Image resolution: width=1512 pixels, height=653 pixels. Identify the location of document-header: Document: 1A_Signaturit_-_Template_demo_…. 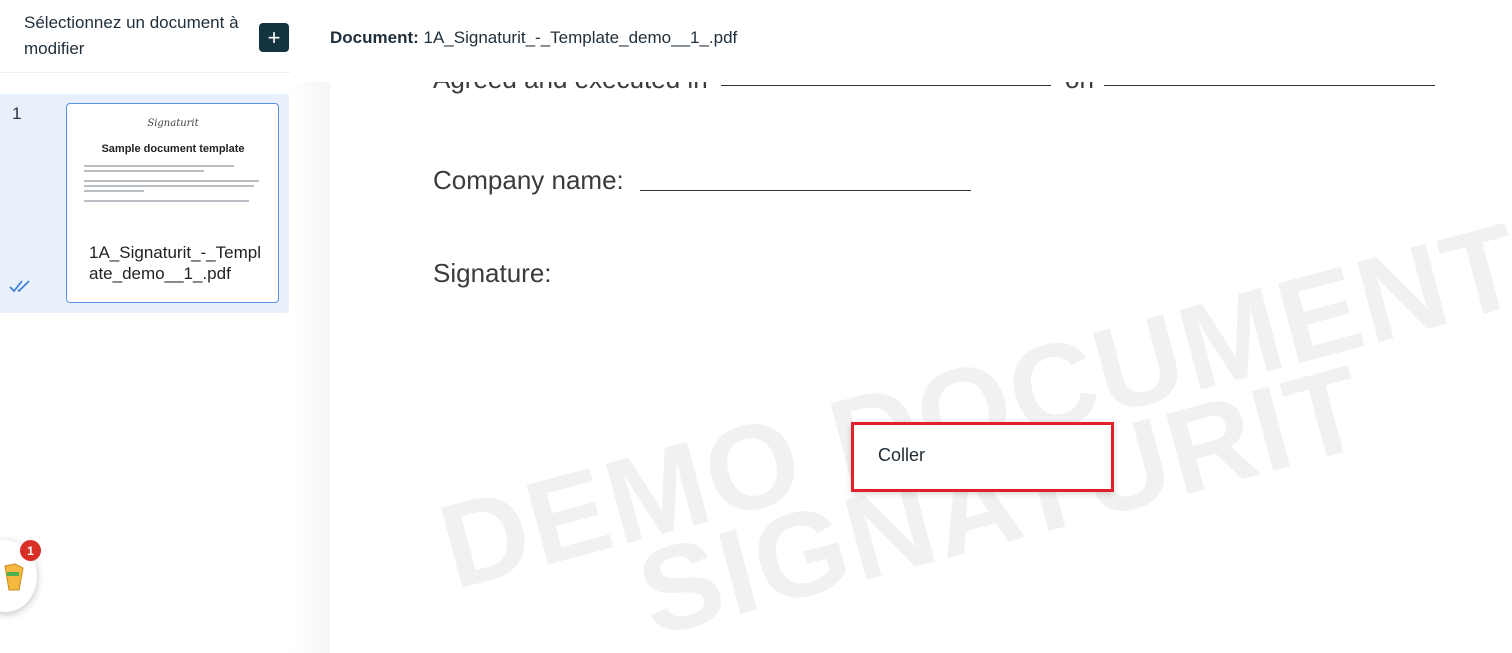
(533, 38).